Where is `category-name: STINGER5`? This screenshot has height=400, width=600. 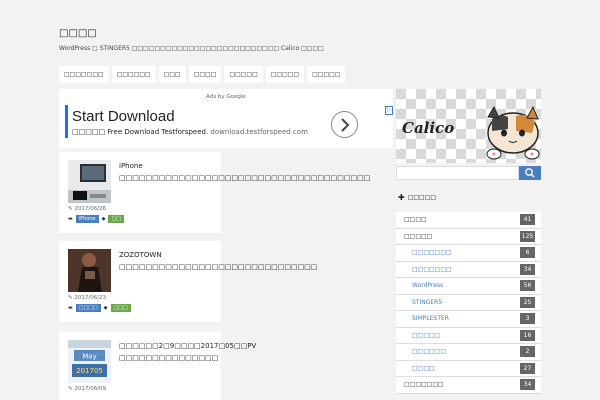 category-name: STINGER5 is located at coordinates (427, 302).